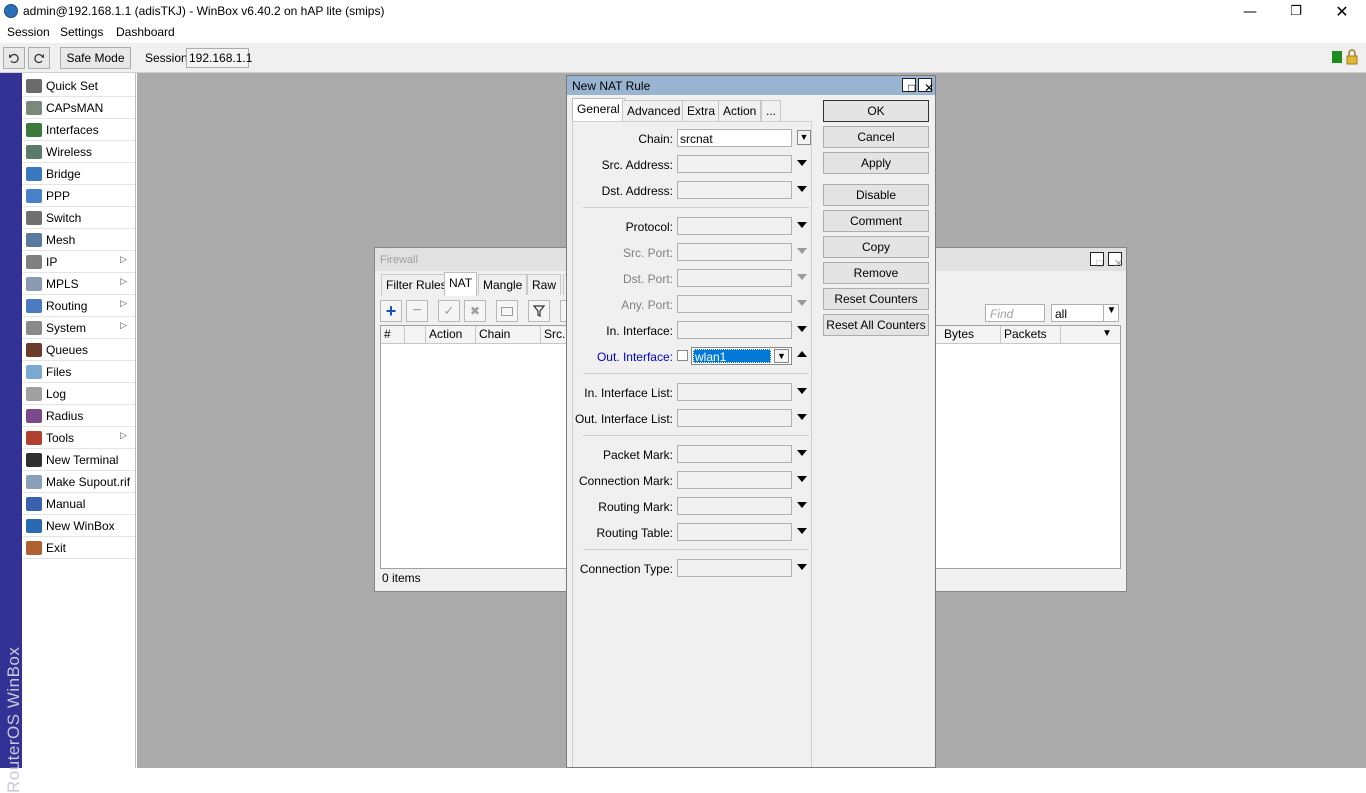 This screenshot has width=1366, height=793. Describe the element at coordinates (734, 304) in the screenshot. I see `any-port-field` at that location.